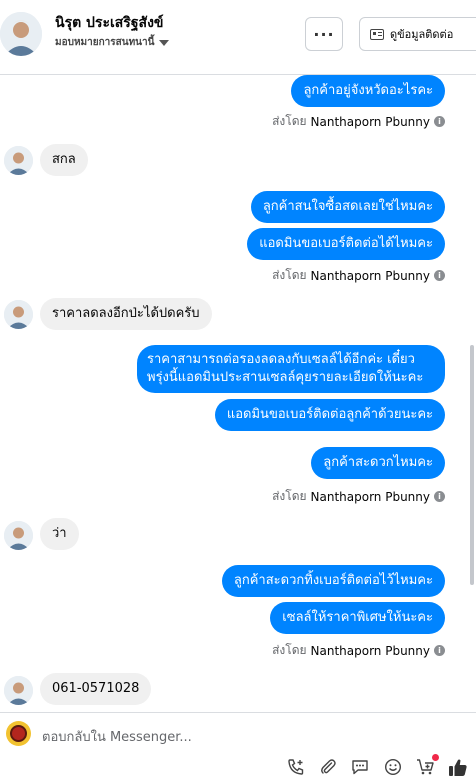 This screenshot has height=781, width=476. Describe the element at coordinates (435, 757) in the screenshot. I see `notification-dot` at that location.